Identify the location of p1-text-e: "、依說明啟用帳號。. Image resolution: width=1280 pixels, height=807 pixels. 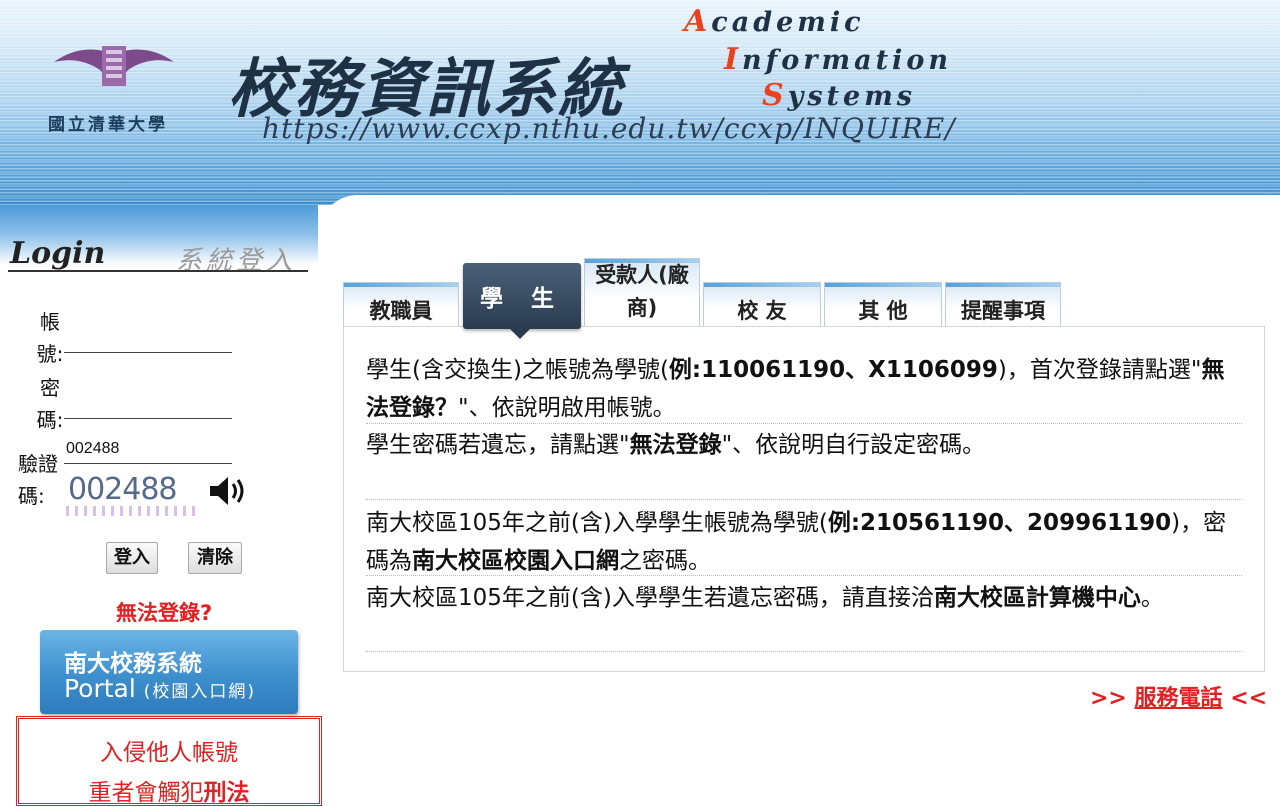
(567, 408).